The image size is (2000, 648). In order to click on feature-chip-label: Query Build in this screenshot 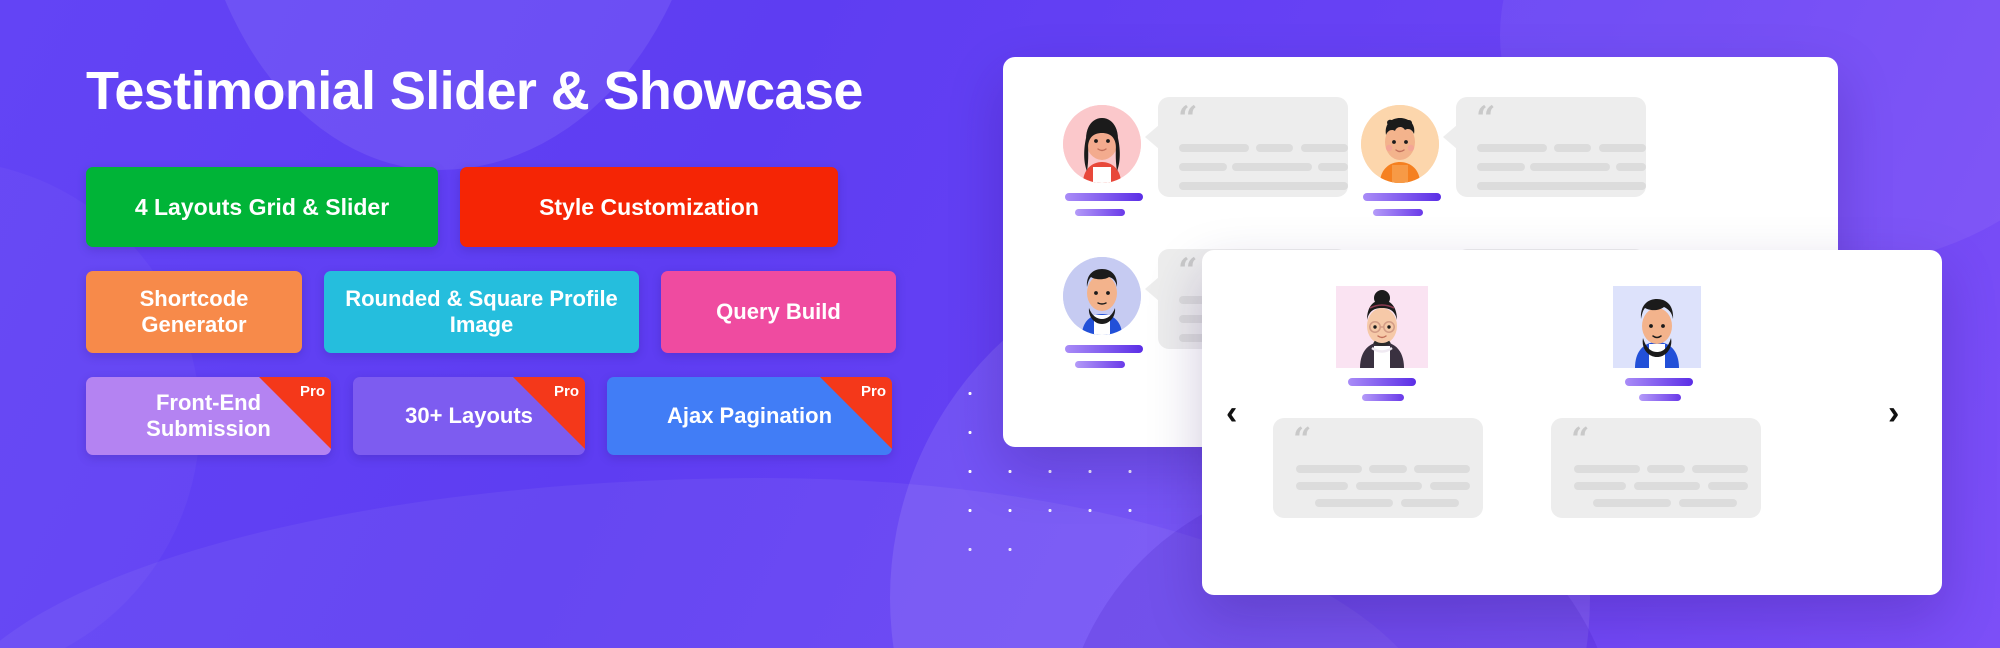, I will do `click(778, 311)`.